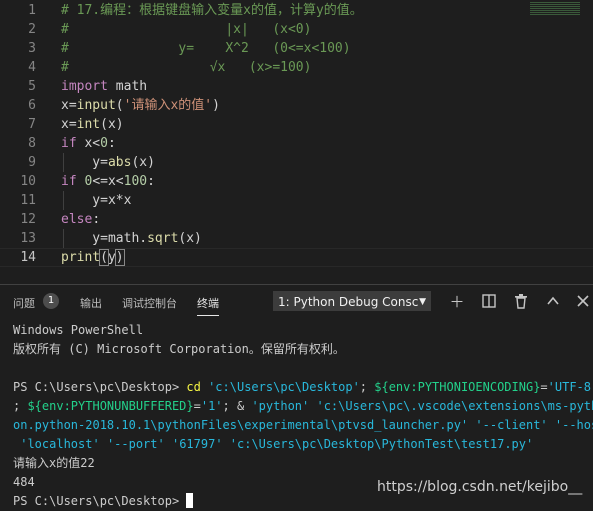 The width and height of the screenshot is (593, 511). What do you see at coordinates (119, 105) in the screenshot?
I see `code-token: (` at bounding box center [119, 105].